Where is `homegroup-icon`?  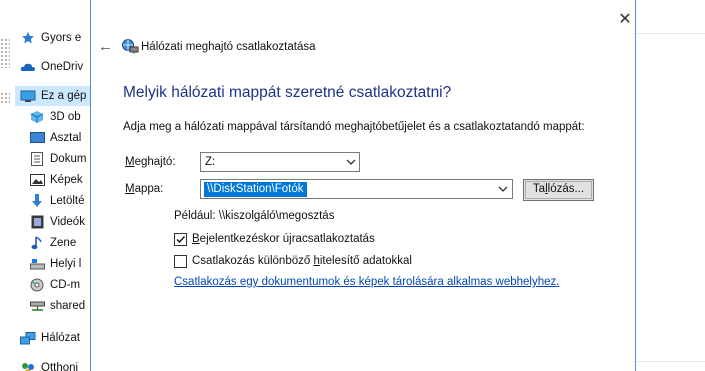 homegroup-icon is located at coordinates (28, 366).